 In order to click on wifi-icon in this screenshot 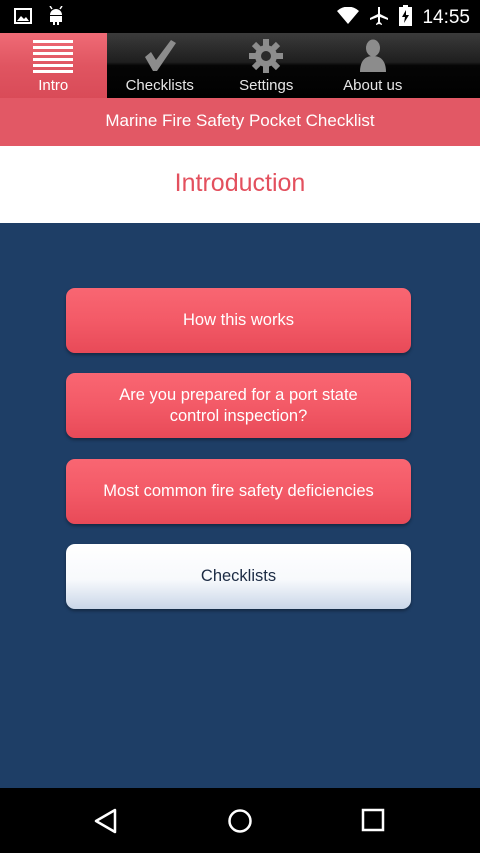, I will do `click(348, 18)`.